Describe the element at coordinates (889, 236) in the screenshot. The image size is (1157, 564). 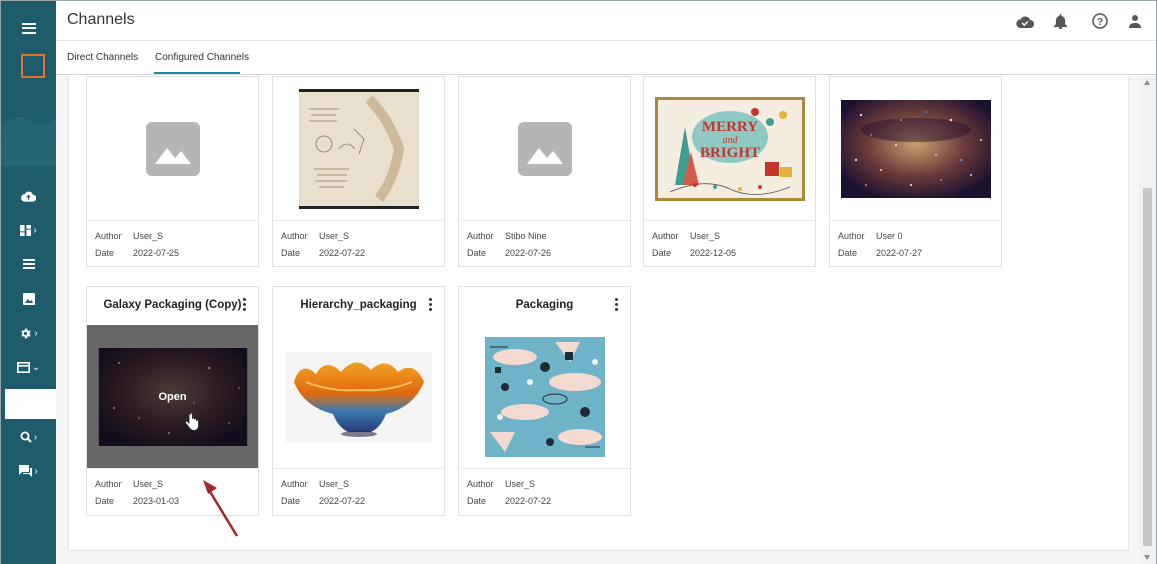
I see `author-value: User 0` at that location.